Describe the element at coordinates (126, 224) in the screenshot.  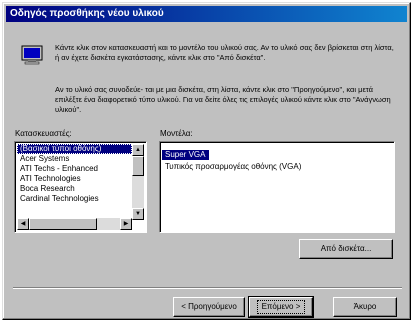
I see `scroll-right-icon: ▶` at that location.